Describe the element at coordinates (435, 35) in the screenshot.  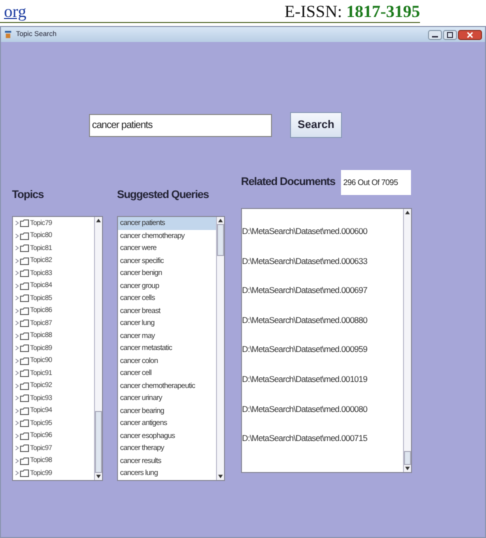
I see `minimize-icon` at that location.